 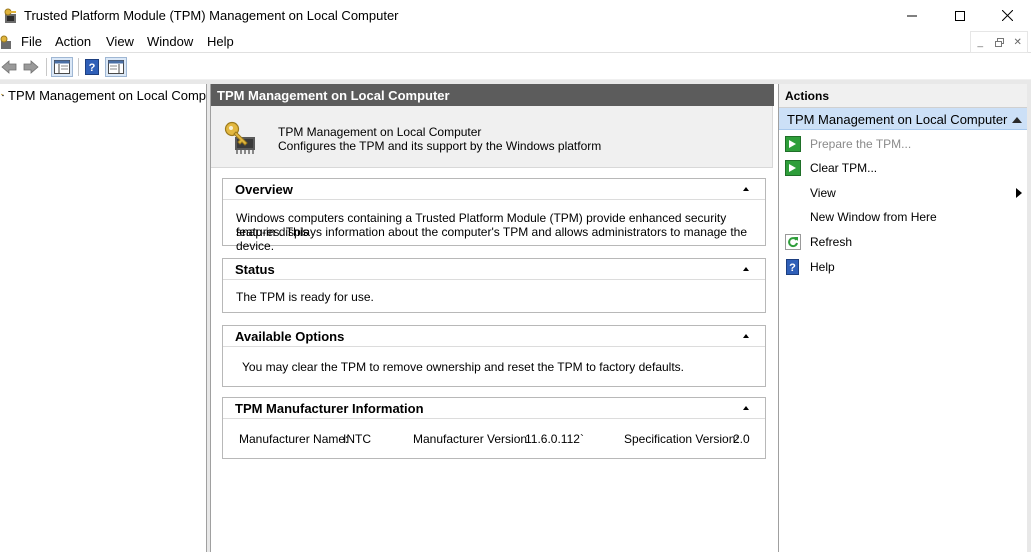 I want to click on close-button, so click(x=1007, y=15).